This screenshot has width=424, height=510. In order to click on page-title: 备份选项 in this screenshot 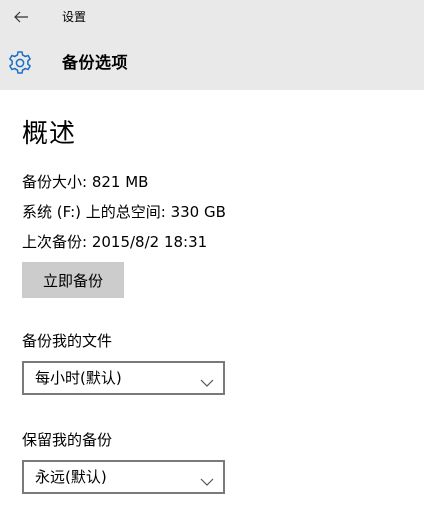, I will do `click(95, 62)`.